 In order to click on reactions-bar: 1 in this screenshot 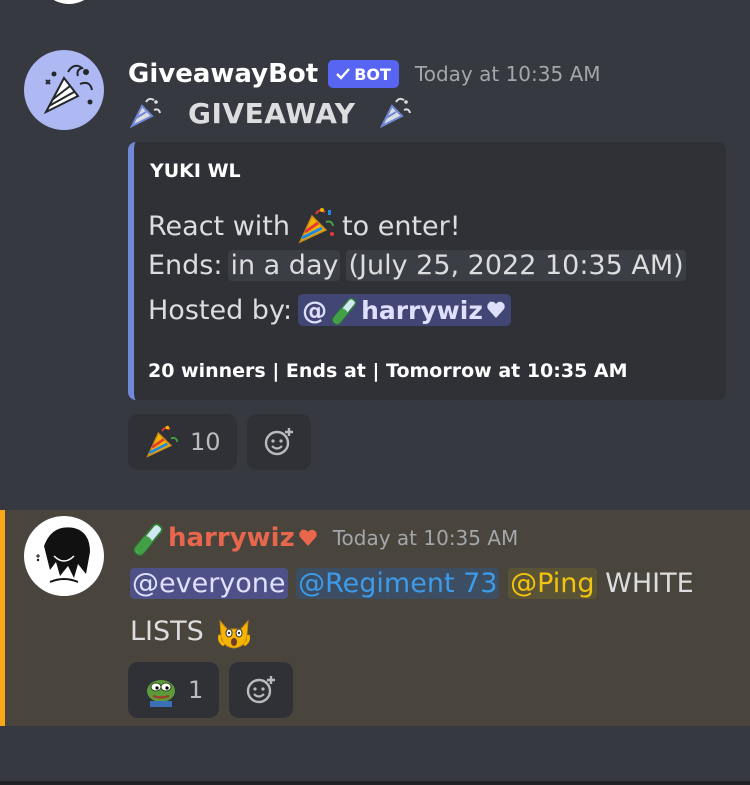, I will do `click(211, 690)`.